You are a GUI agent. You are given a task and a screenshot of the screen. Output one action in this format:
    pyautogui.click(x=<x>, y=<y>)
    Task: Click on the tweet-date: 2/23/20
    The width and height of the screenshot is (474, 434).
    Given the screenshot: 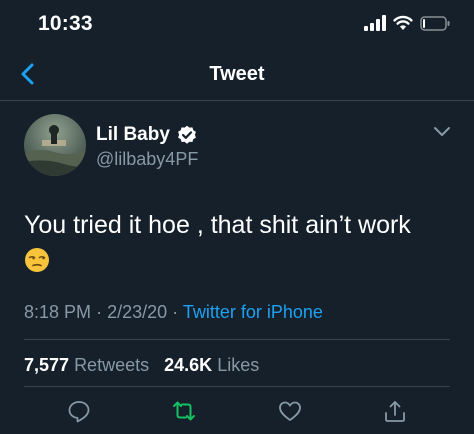 What is the action you would take?
    pyautogui.click(x=137, y=312)
    